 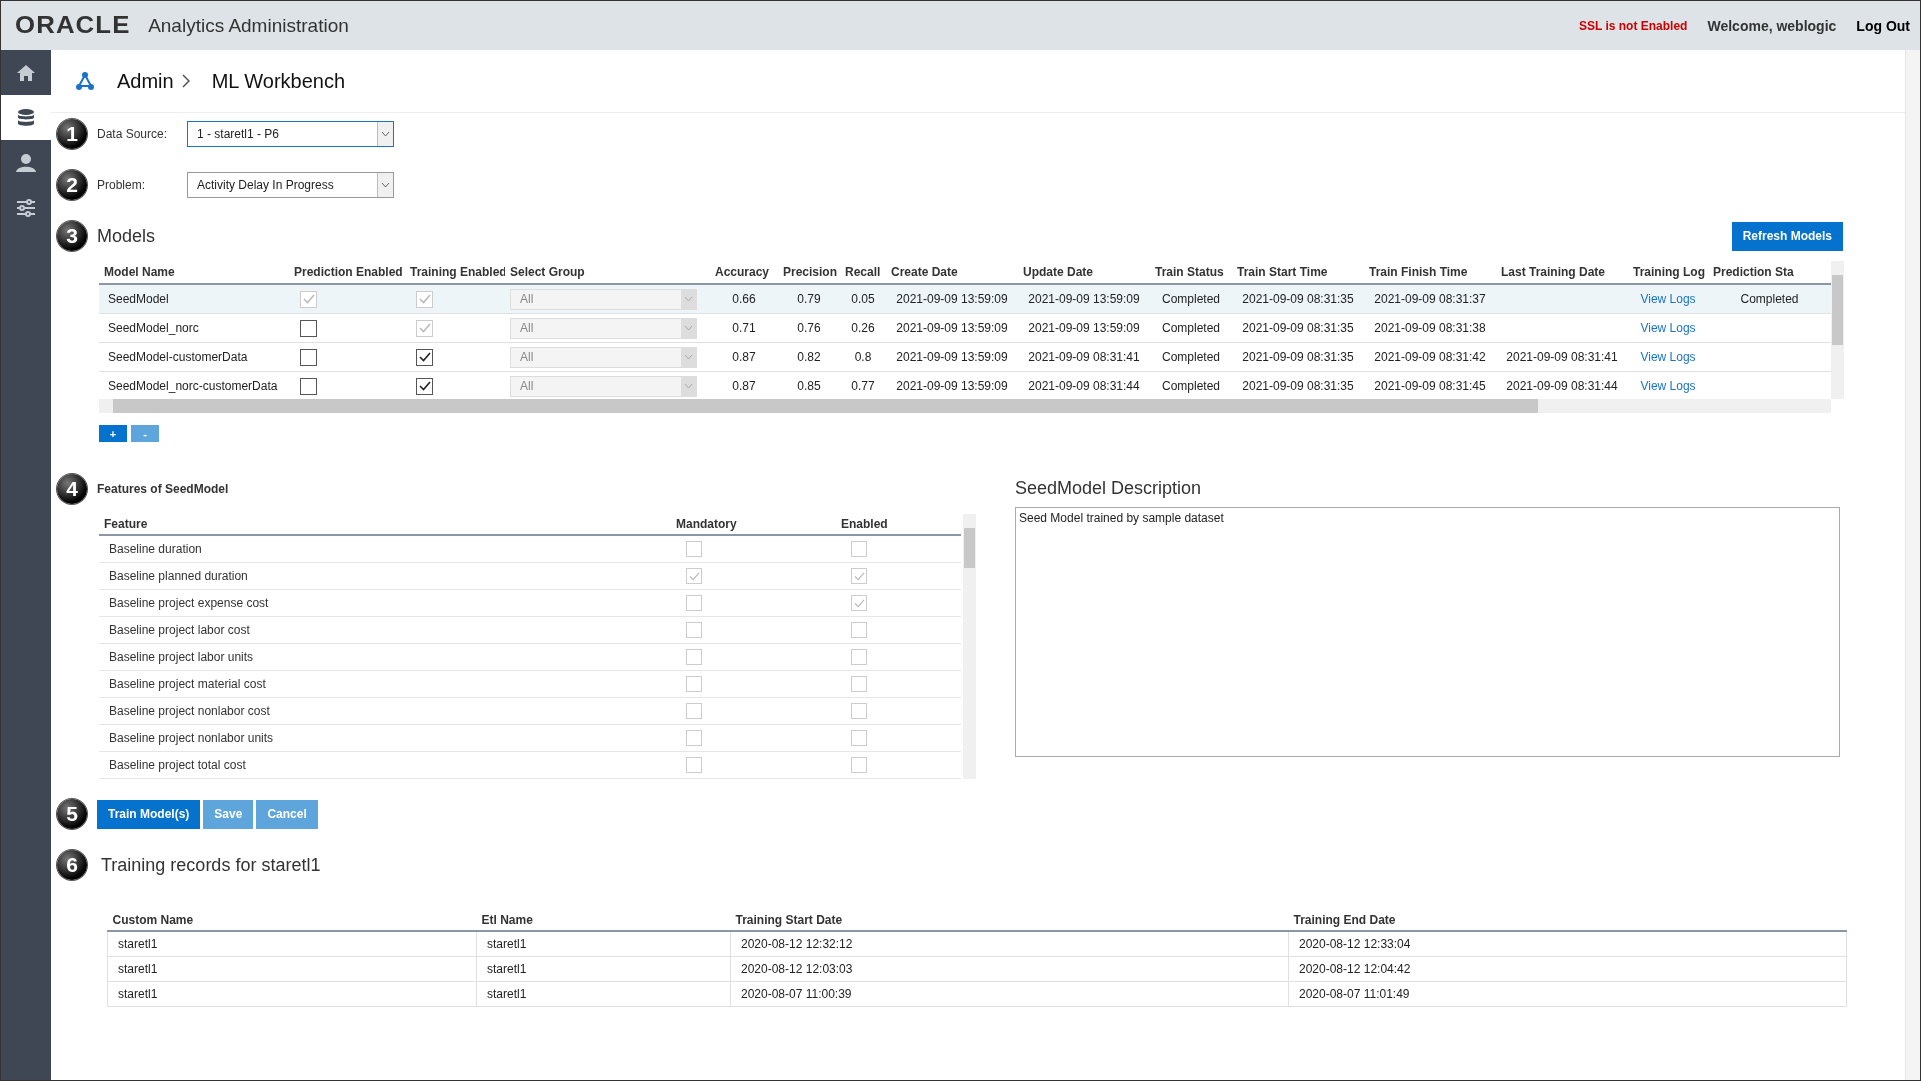 I want to click on table-cell: 0.77, so click(x=863, y=386).